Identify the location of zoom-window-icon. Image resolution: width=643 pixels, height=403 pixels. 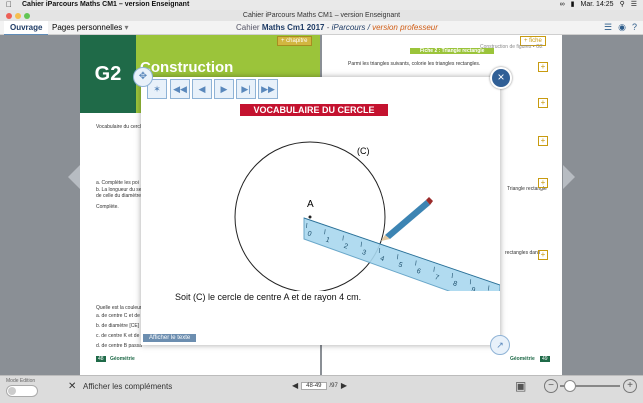
(27, 16).